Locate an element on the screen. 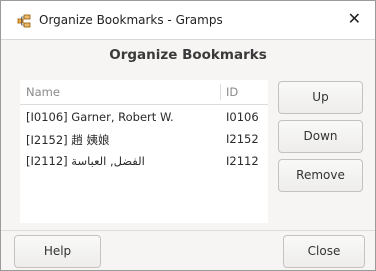 The width and height of the screenshot is (376, 271). close-button: Close is located at coordinates (324, 251).